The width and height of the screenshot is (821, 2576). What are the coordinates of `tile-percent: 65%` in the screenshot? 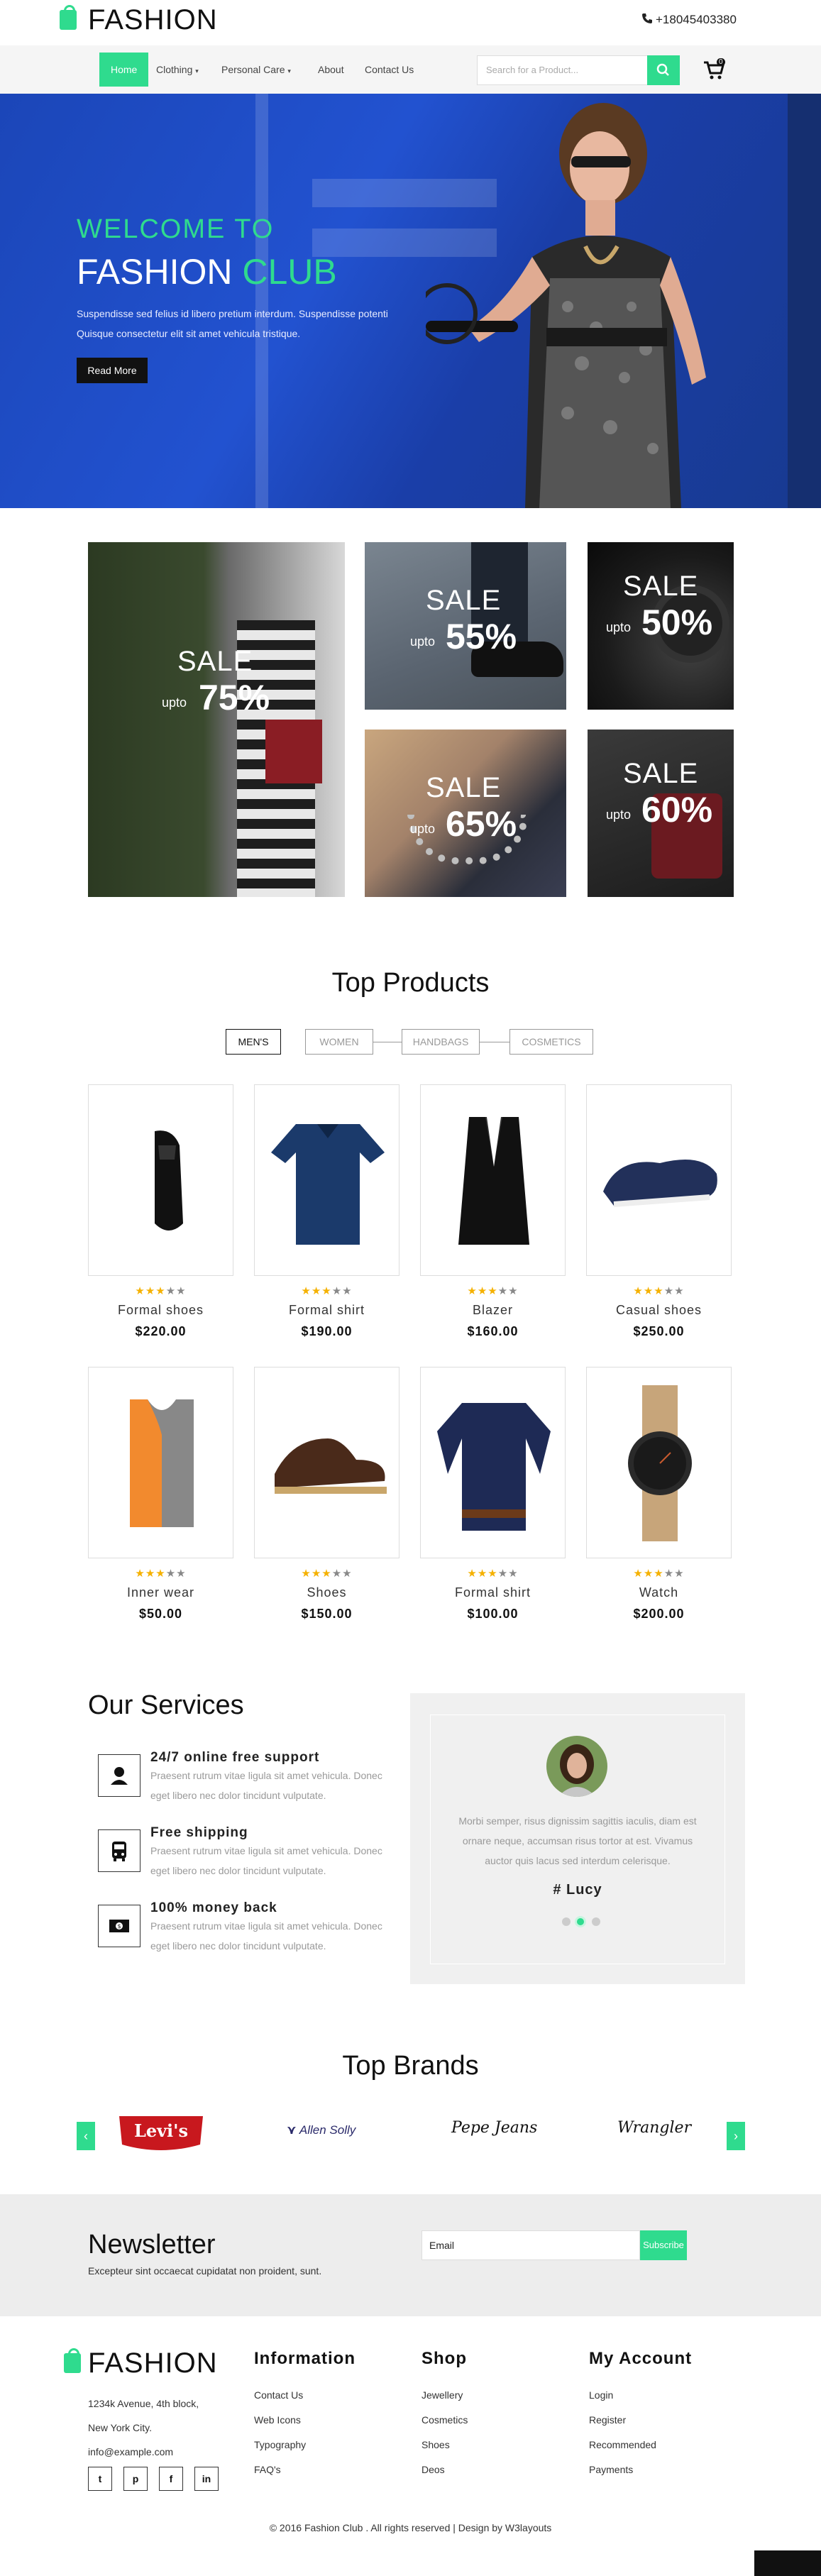 It's located at (481, 824).